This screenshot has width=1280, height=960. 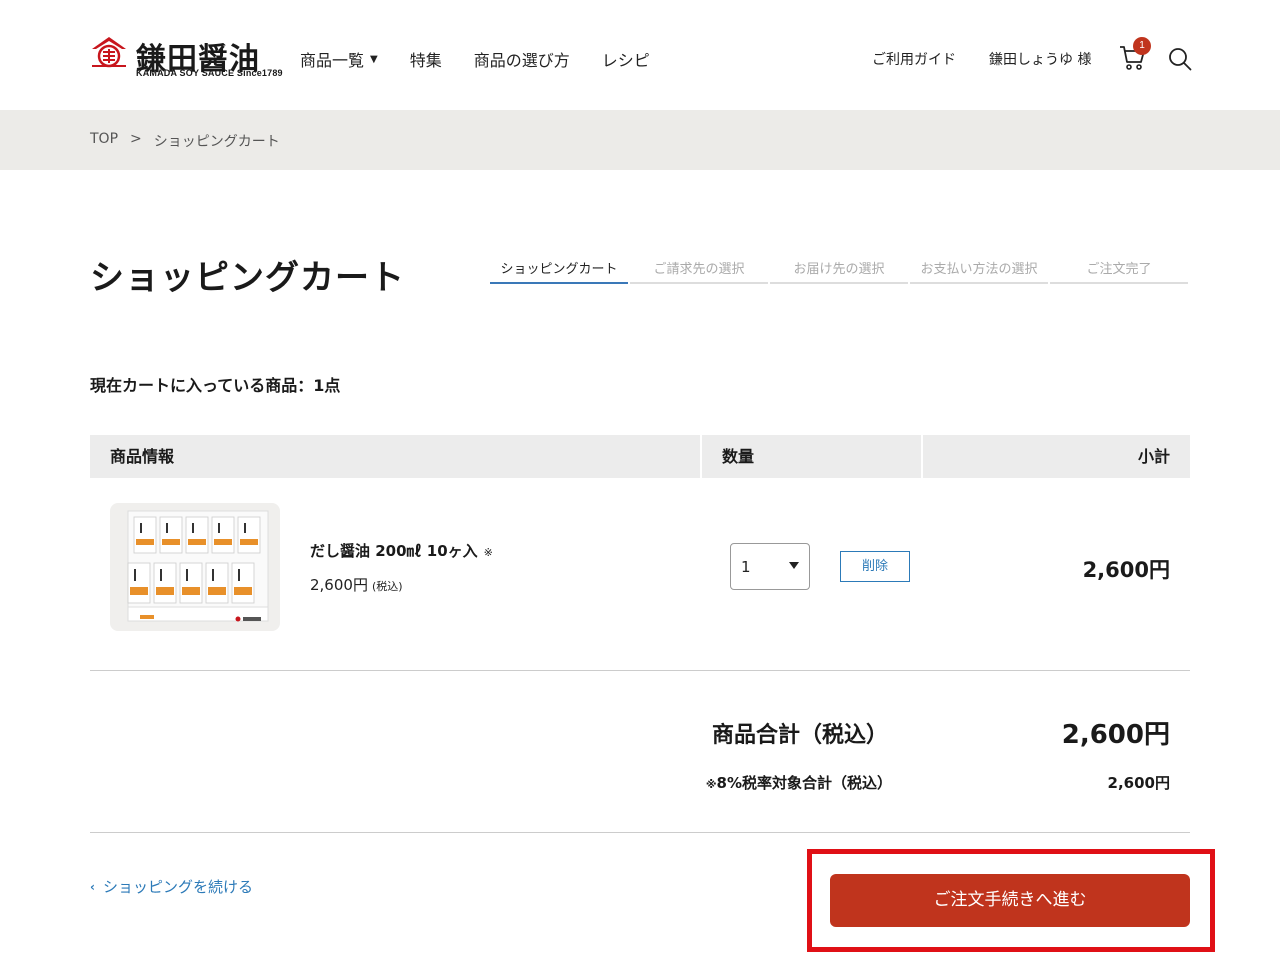 What do you see at coordinates (1138, 783) in the screenshot?
I see `tax-rate-value: 2,600円` at bounding box center [1138, 783].